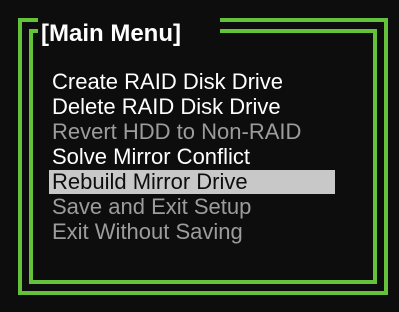 The image size is (399, 312). Describe the element at coordinates (192, 207) in the screenshot. I see `menu-item-save-and-exit: Save and Exit Setup` at that location.